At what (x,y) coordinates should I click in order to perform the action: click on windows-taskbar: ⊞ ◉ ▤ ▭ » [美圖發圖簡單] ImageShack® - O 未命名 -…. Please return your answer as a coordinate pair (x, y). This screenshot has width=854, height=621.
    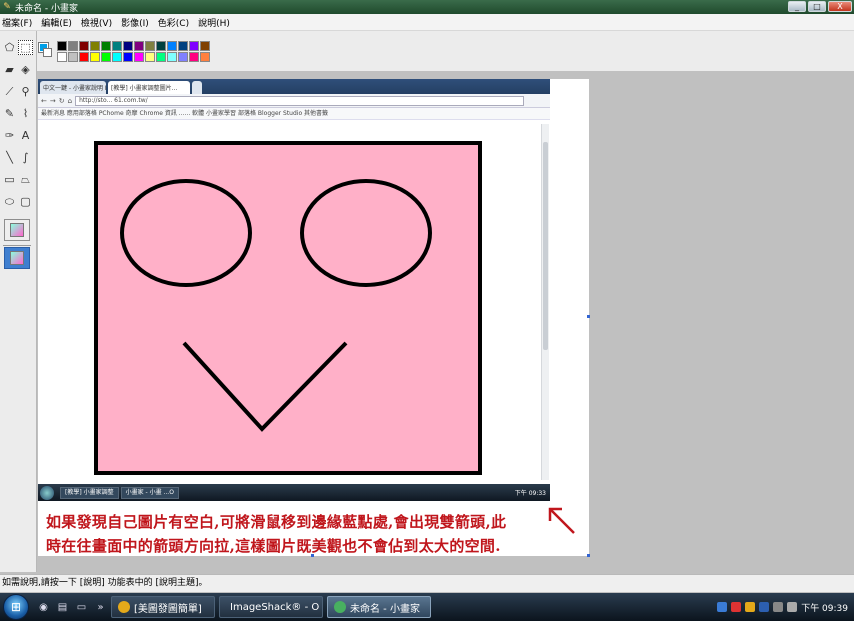
    Looking at the image, I should click on (427, 607).